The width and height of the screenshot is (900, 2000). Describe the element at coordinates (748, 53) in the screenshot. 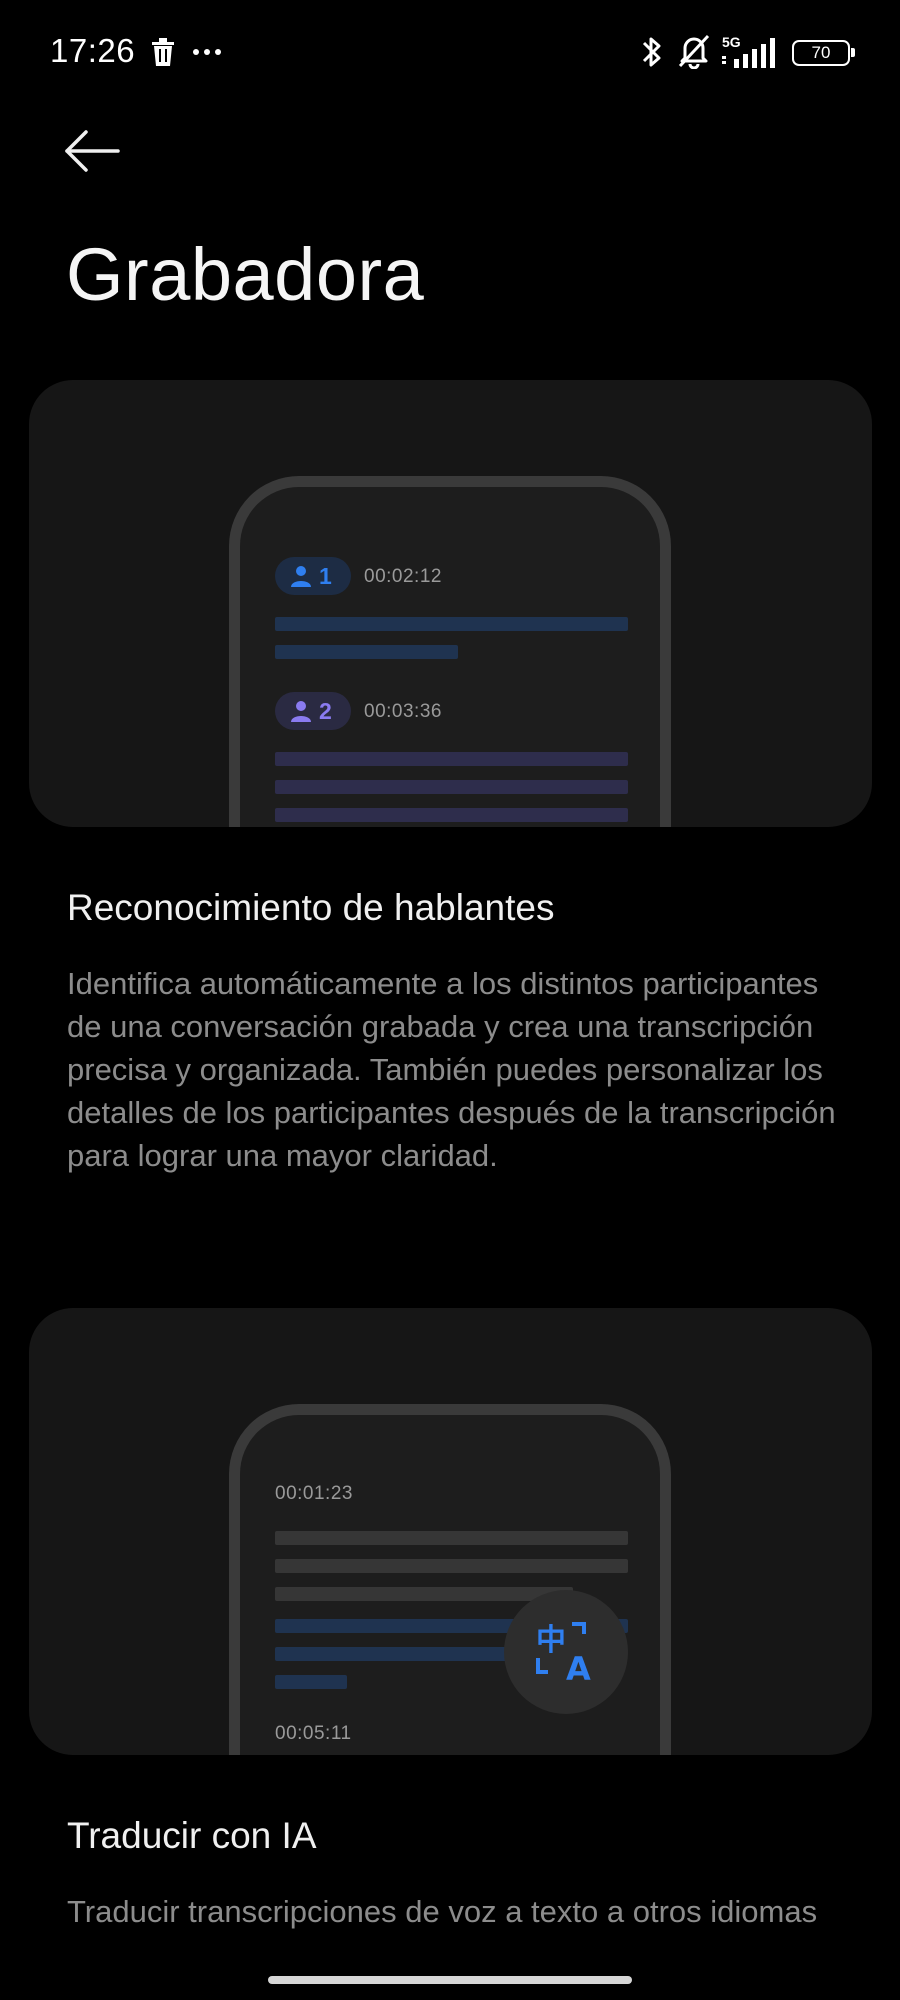

I see `signal-icon` at that location.